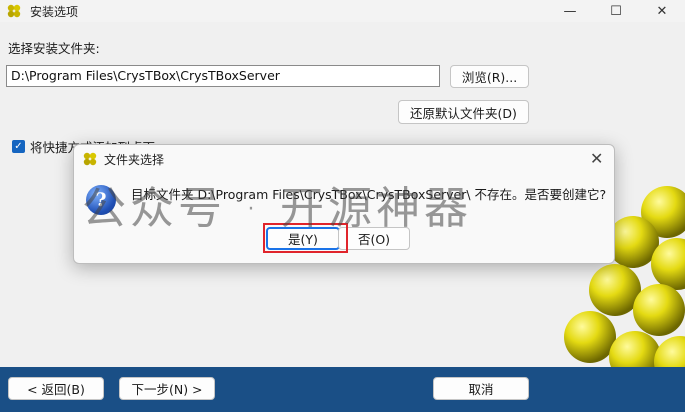 This screenshot has height=412, width=685. What do you see at coordinates (277, 208) in the screenshot?
I see `watermark-text: 公众号 · 开源神器` at bounding box center [277, 208].